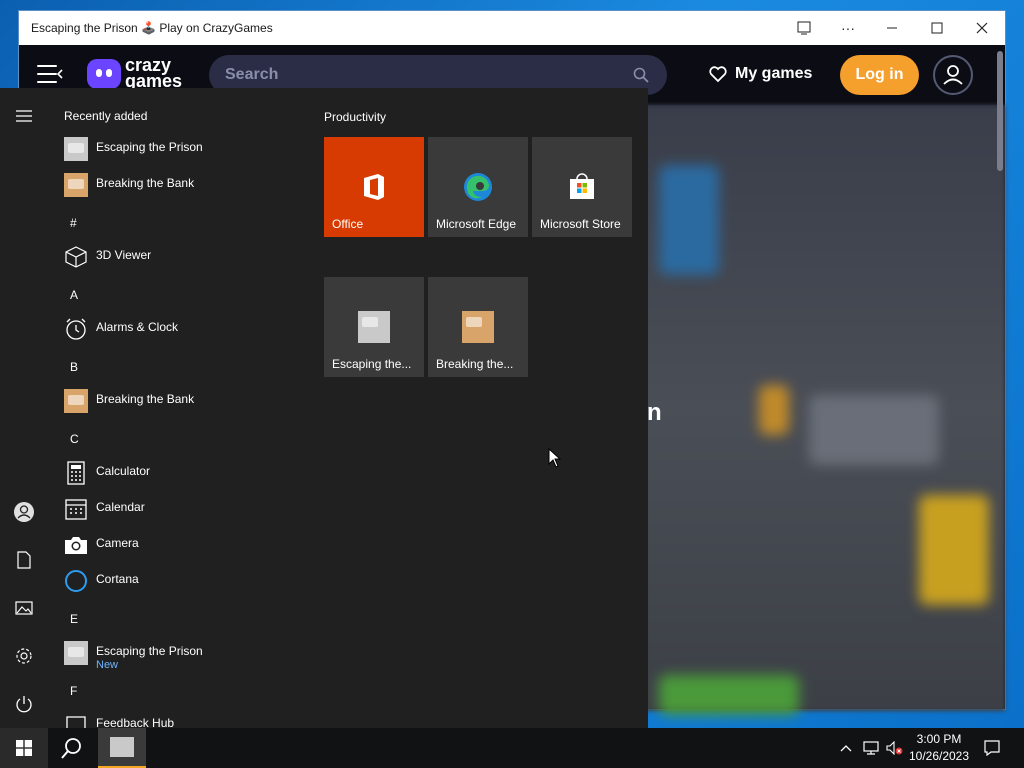  I want to click on minimize-button, so click(892, 28).